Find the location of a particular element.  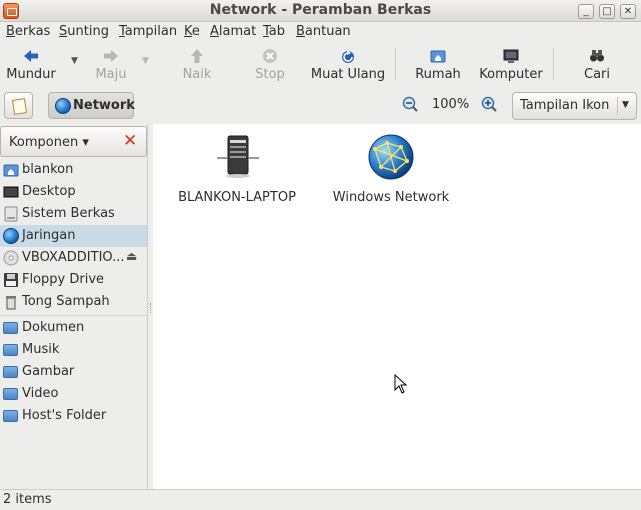

cdrom-icon is located at coordinates (11, 258).